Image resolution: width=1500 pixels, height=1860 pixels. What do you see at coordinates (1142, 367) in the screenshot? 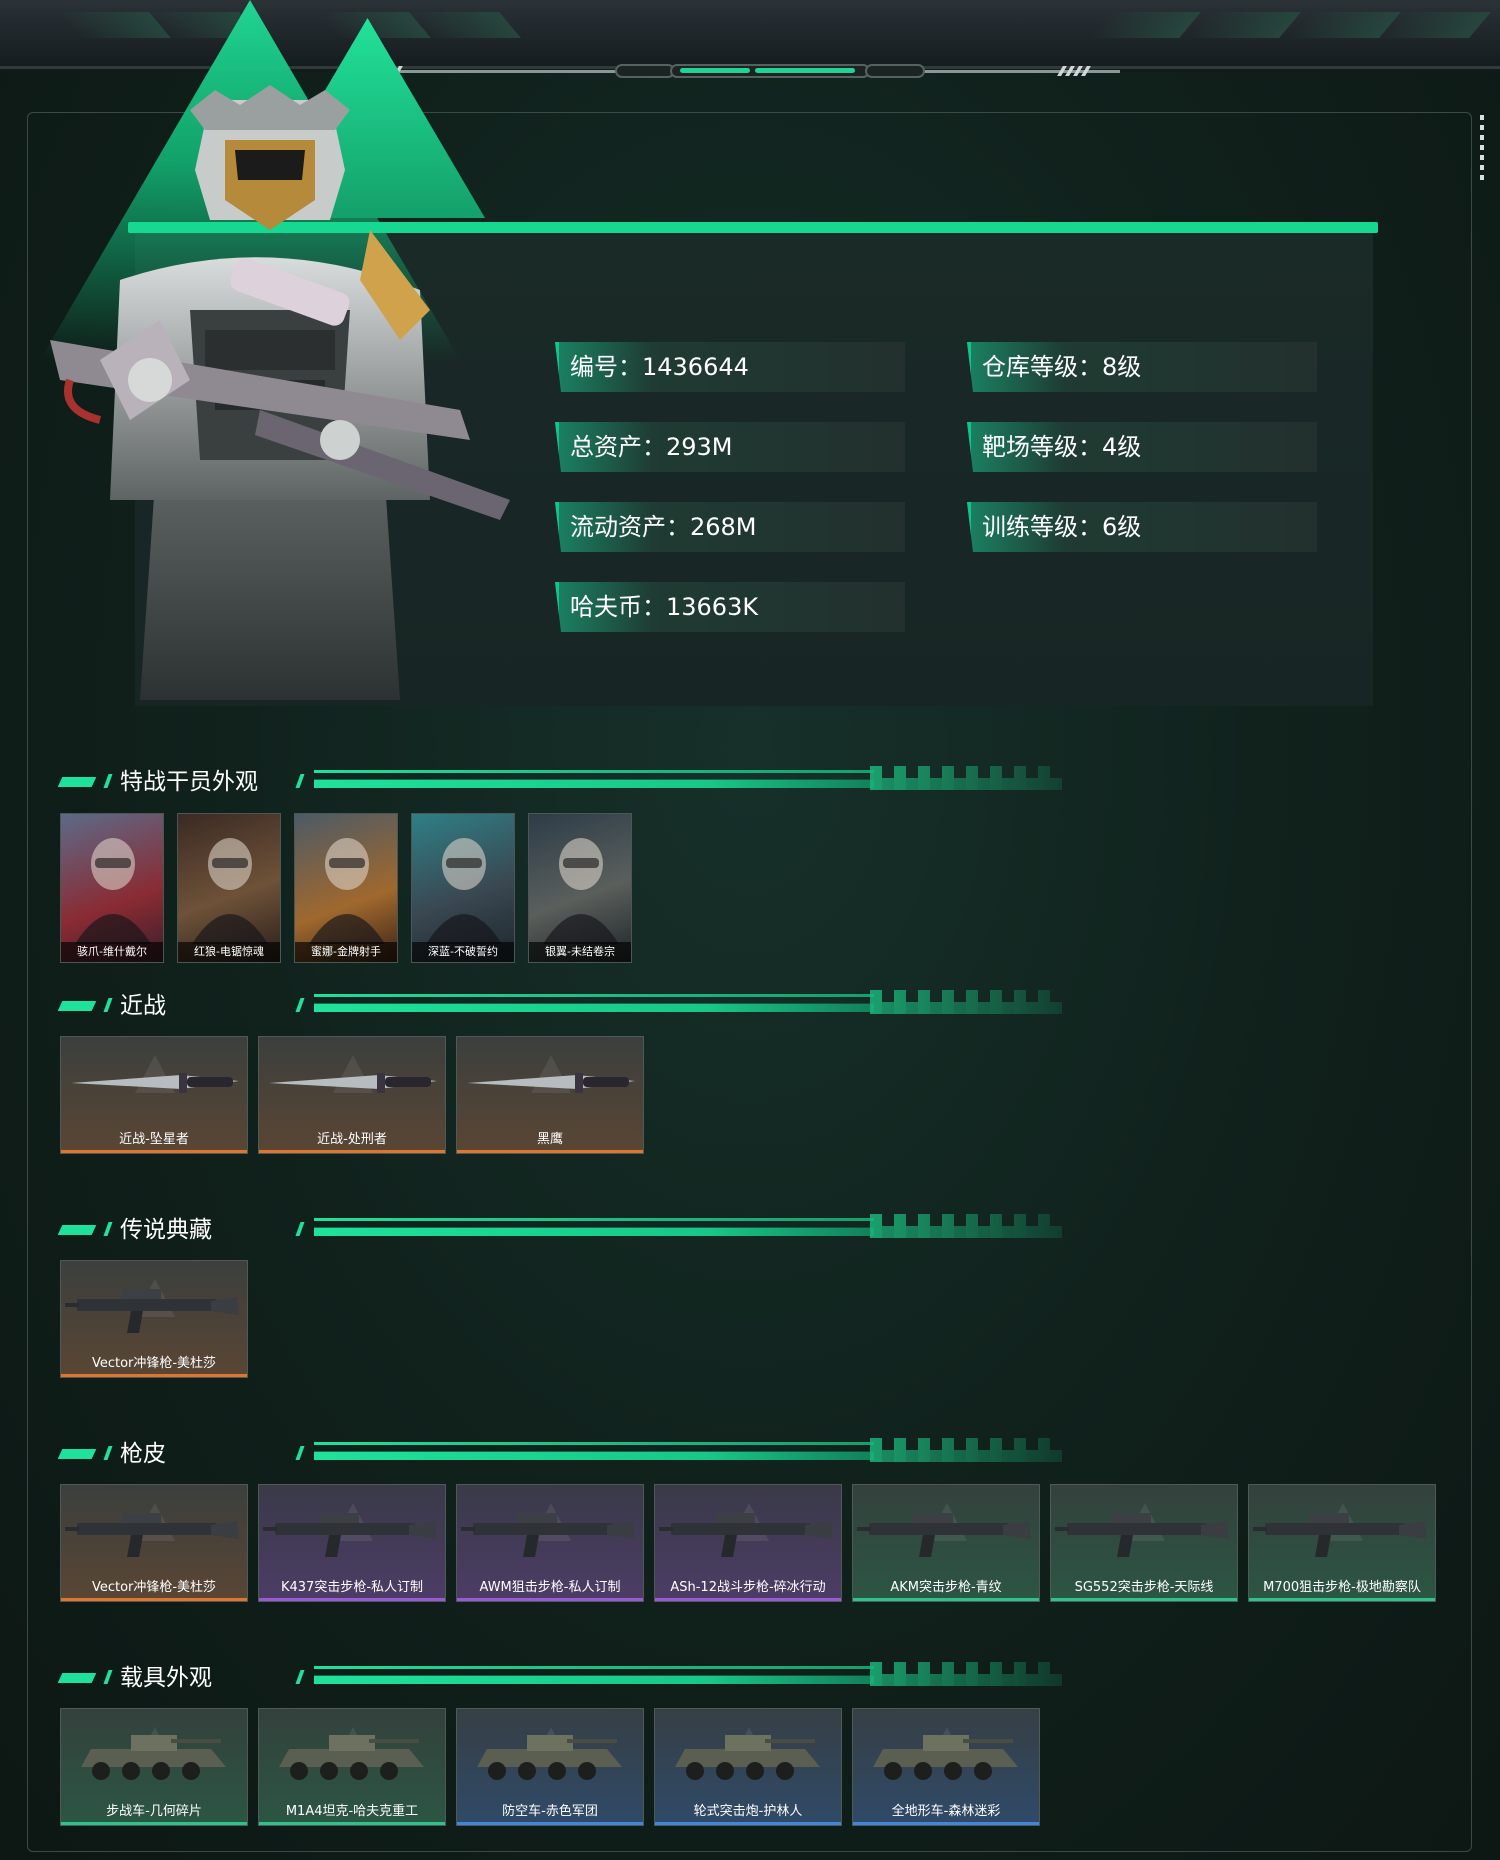
I see `profile-warehouse-level: 仓库等级：8级` at bounding box center [1142, 367].